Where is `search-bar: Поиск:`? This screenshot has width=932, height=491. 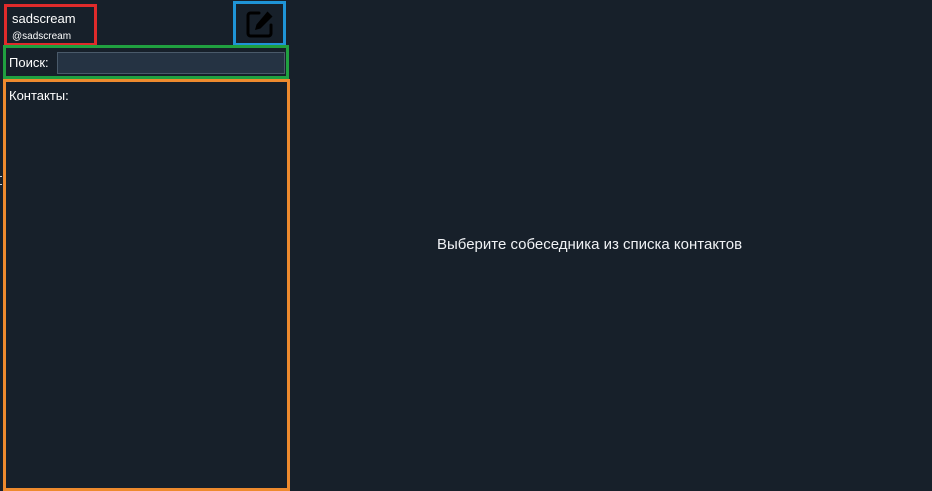 search-bar: Поиск: is located at coordinates (146, 62).